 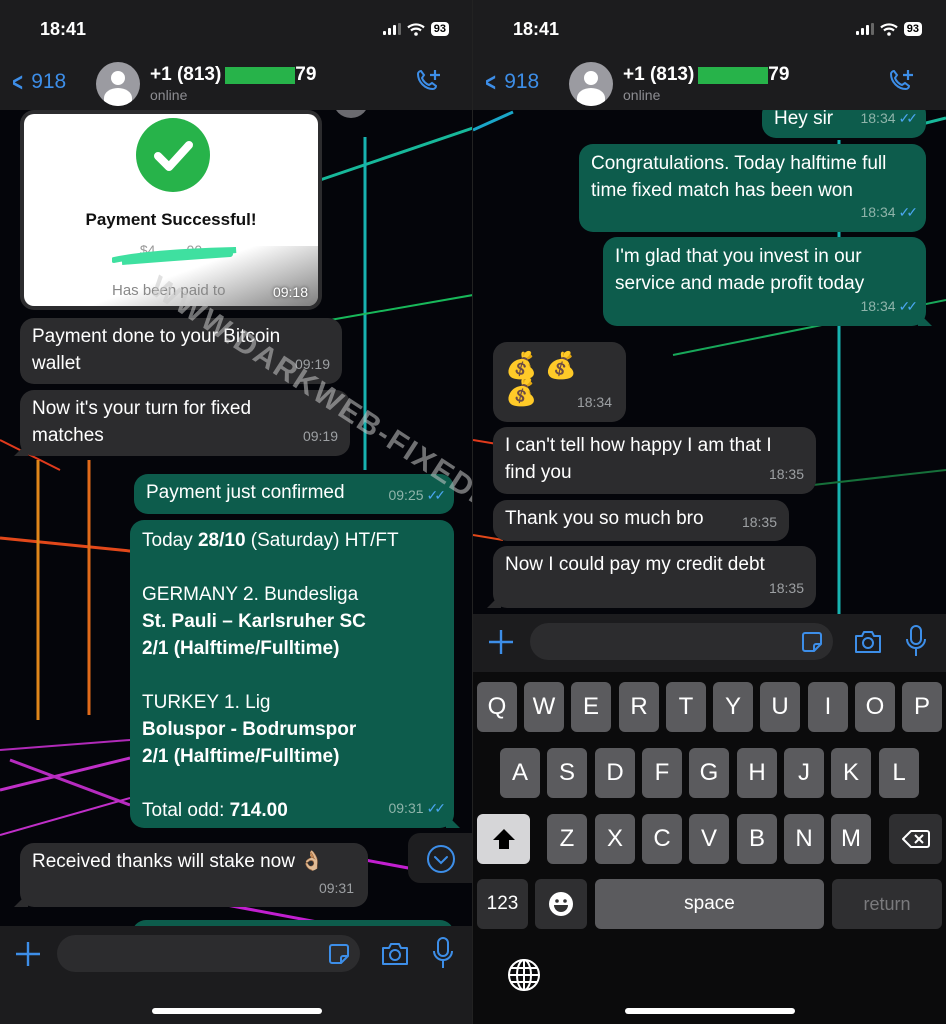 I want to click on key-v: V, so click(x=709, y=839).